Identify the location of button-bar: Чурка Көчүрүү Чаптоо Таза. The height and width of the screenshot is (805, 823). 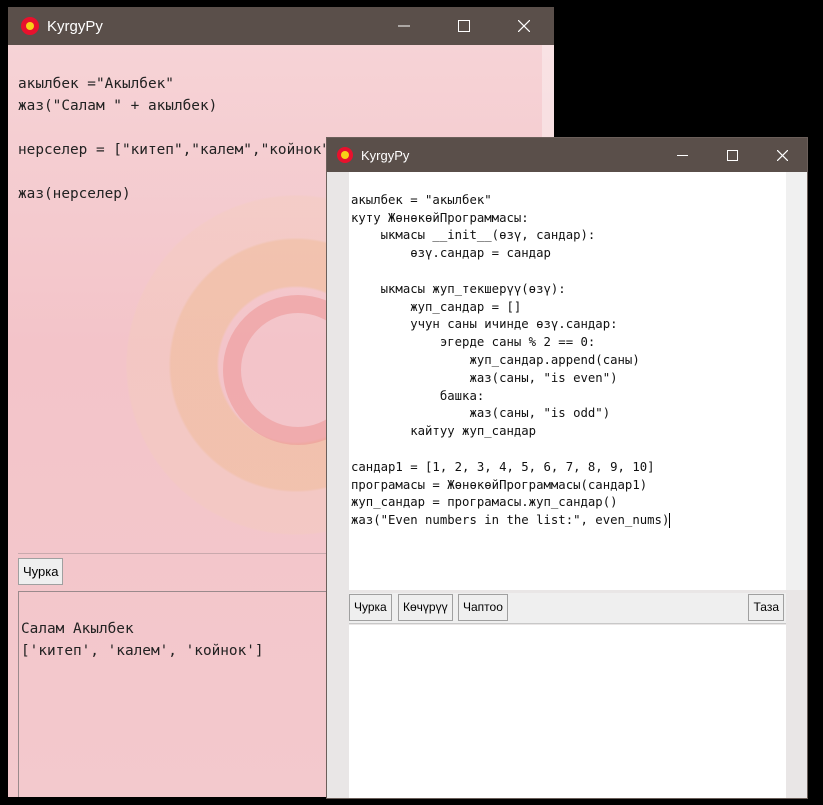
(567, 608).